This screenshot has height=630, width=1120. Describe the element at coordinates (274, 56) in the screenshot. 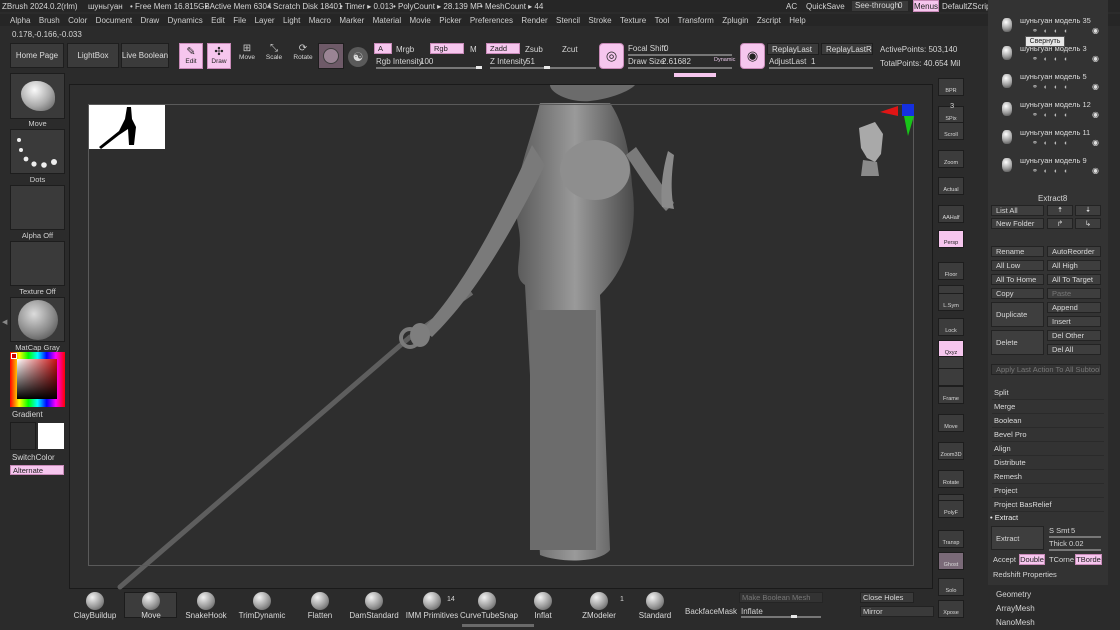

I see `scale-button: ⤡ Scale` at that location.